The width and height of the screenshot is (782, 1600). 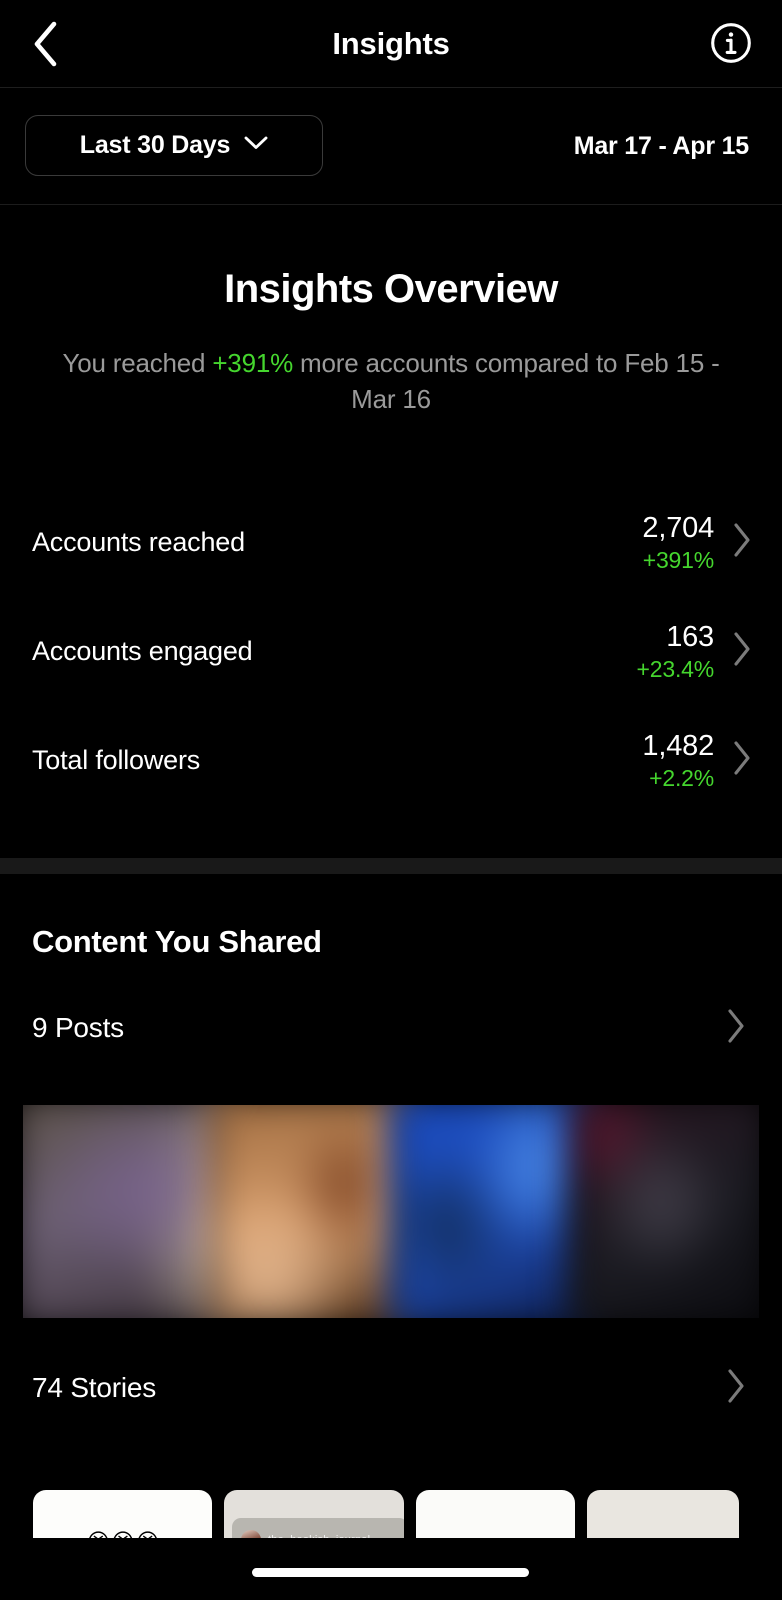 I want to click on date-range-selector-label: Last 30 Days, so click(x=155, y=145).